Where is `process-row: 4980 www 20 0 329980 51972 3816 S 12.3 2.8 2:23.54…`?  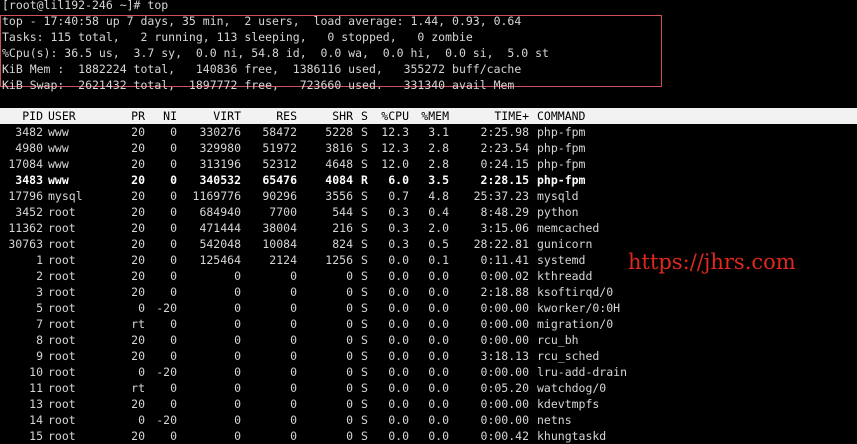 process-row: 4980 www 20 0 329980 51972 3816 S 12.3 2.8 2:23.54… is located at coordinates (428, 148).